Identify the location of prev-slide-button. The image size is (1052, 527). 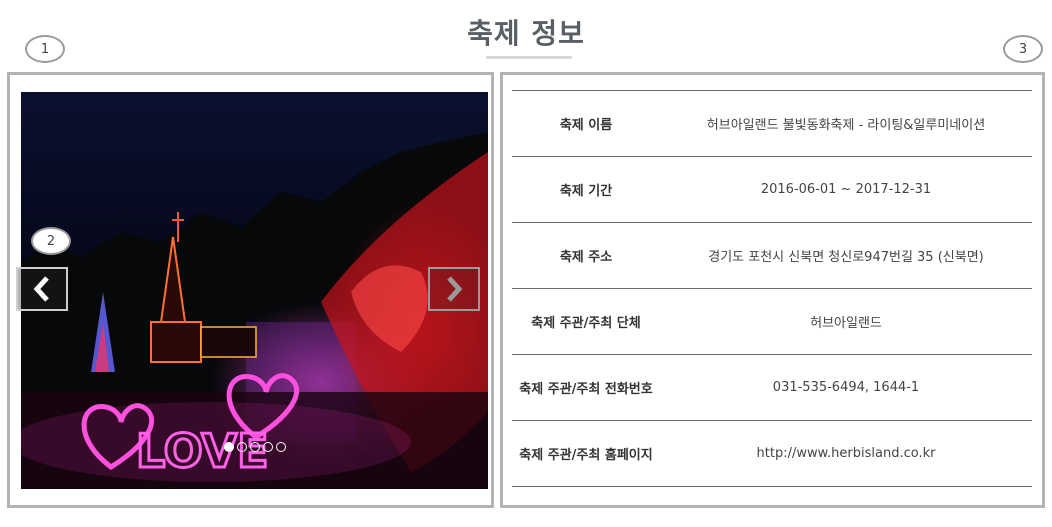
(42, 289).